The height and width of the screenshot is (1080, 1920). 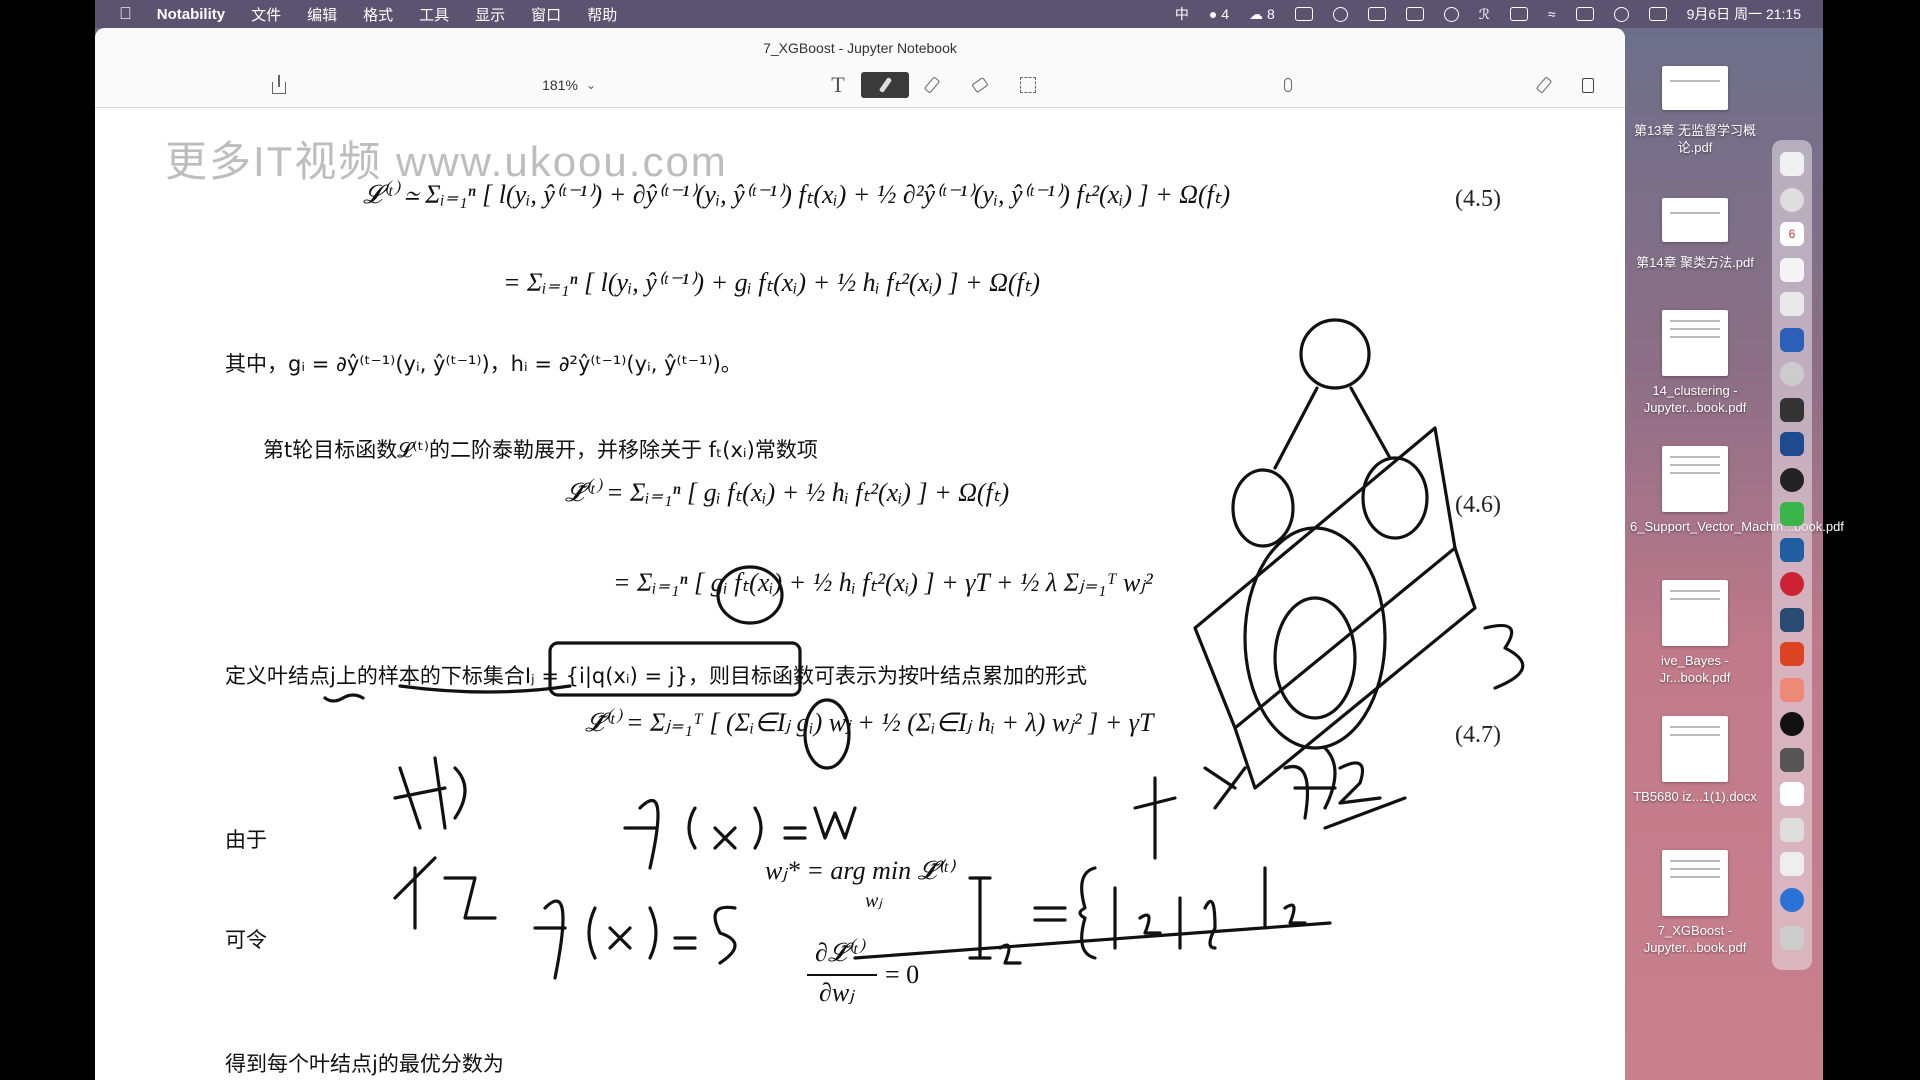 I want to click on highlighter-icon, so click(x=932, y=85).